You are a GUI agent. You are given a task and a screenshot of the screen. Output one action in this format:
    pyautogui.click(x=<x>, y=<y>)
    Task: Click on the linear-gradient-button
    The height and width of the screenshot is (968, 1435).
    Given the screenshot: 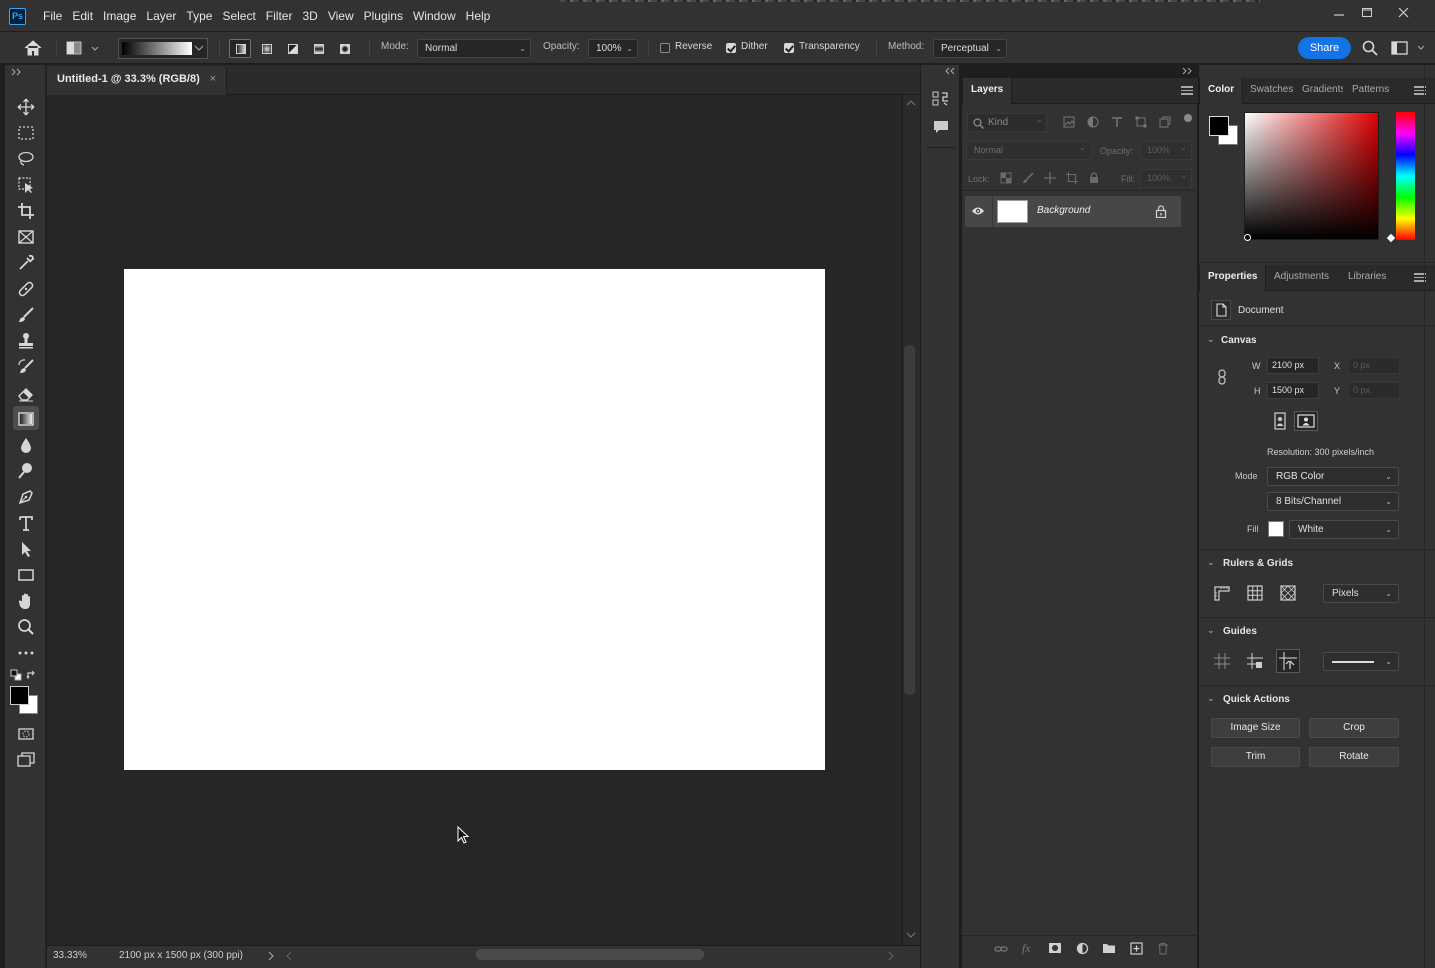 What is the action you would take?
    pyautogui.click(x=240, y=48)
    